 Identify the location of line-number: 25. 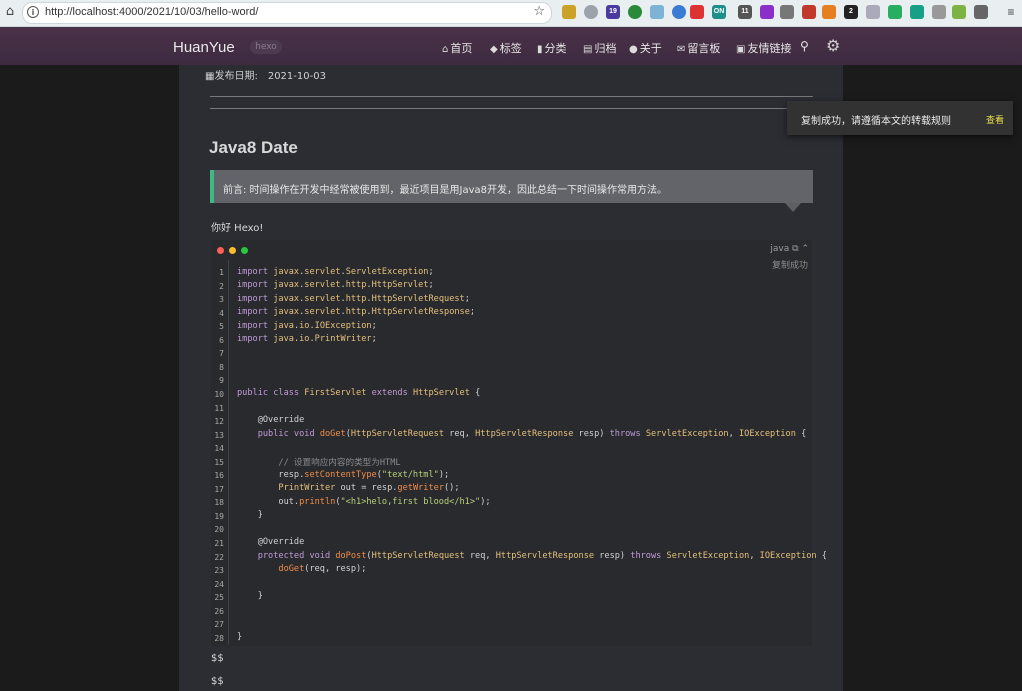
(219, 598).